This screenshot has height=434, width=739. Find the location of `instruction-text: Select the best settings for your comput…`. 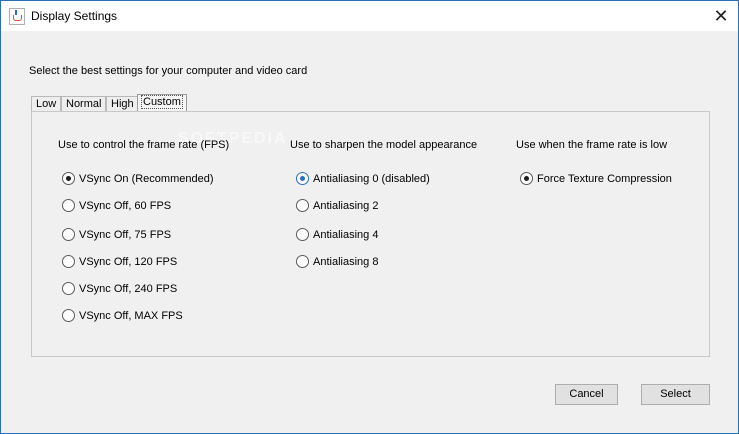

instruction-text: Select the best settings for your comput… is located at coordinates (168, 71).